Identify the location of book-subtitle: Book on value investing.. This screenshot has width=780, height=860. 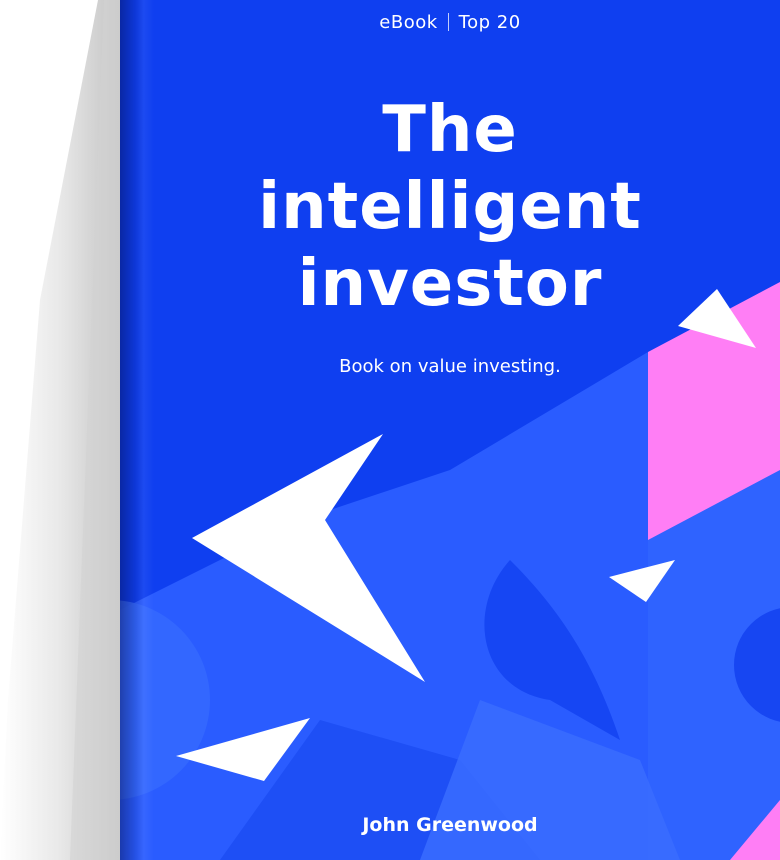
(450, 366).